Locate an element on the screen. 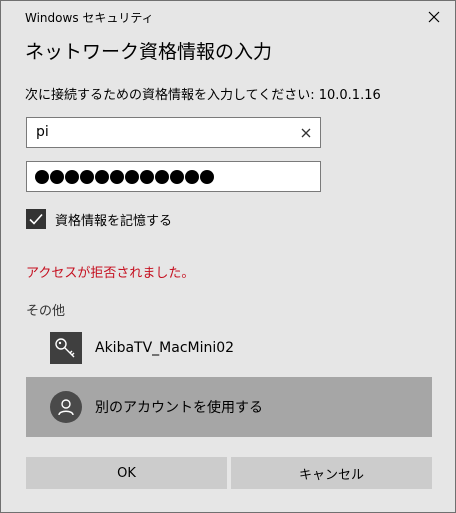 This screenshot has width=456, height=513. prompt-text: 次に接続するための資格情報を入力してください: 10.0.1.16 is located at coordinates (203, 95).